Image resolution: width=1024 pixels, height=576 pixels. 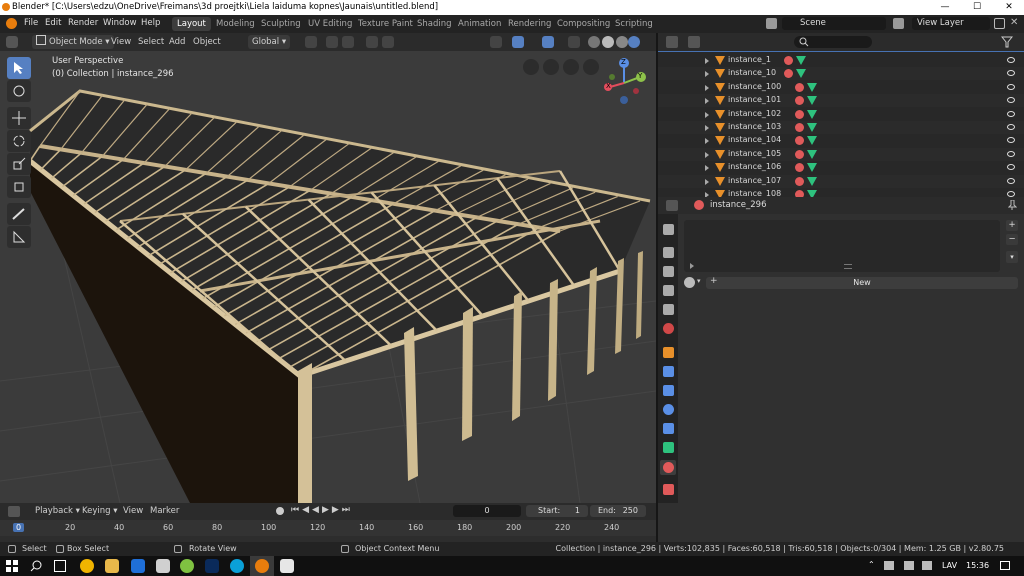 I want to click on particles-tab-icon, so click(x=668, y=390).